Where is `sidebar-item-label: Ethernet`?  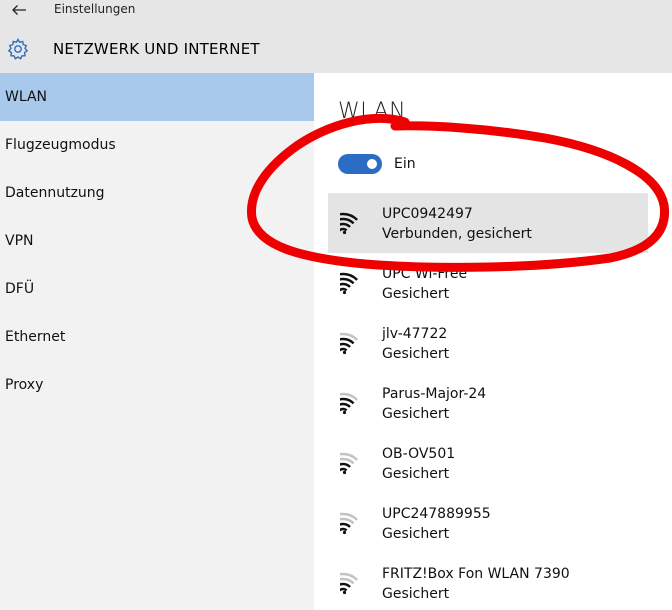 sidebar-item-label: Ethernet is located at coordinates (35, 337).